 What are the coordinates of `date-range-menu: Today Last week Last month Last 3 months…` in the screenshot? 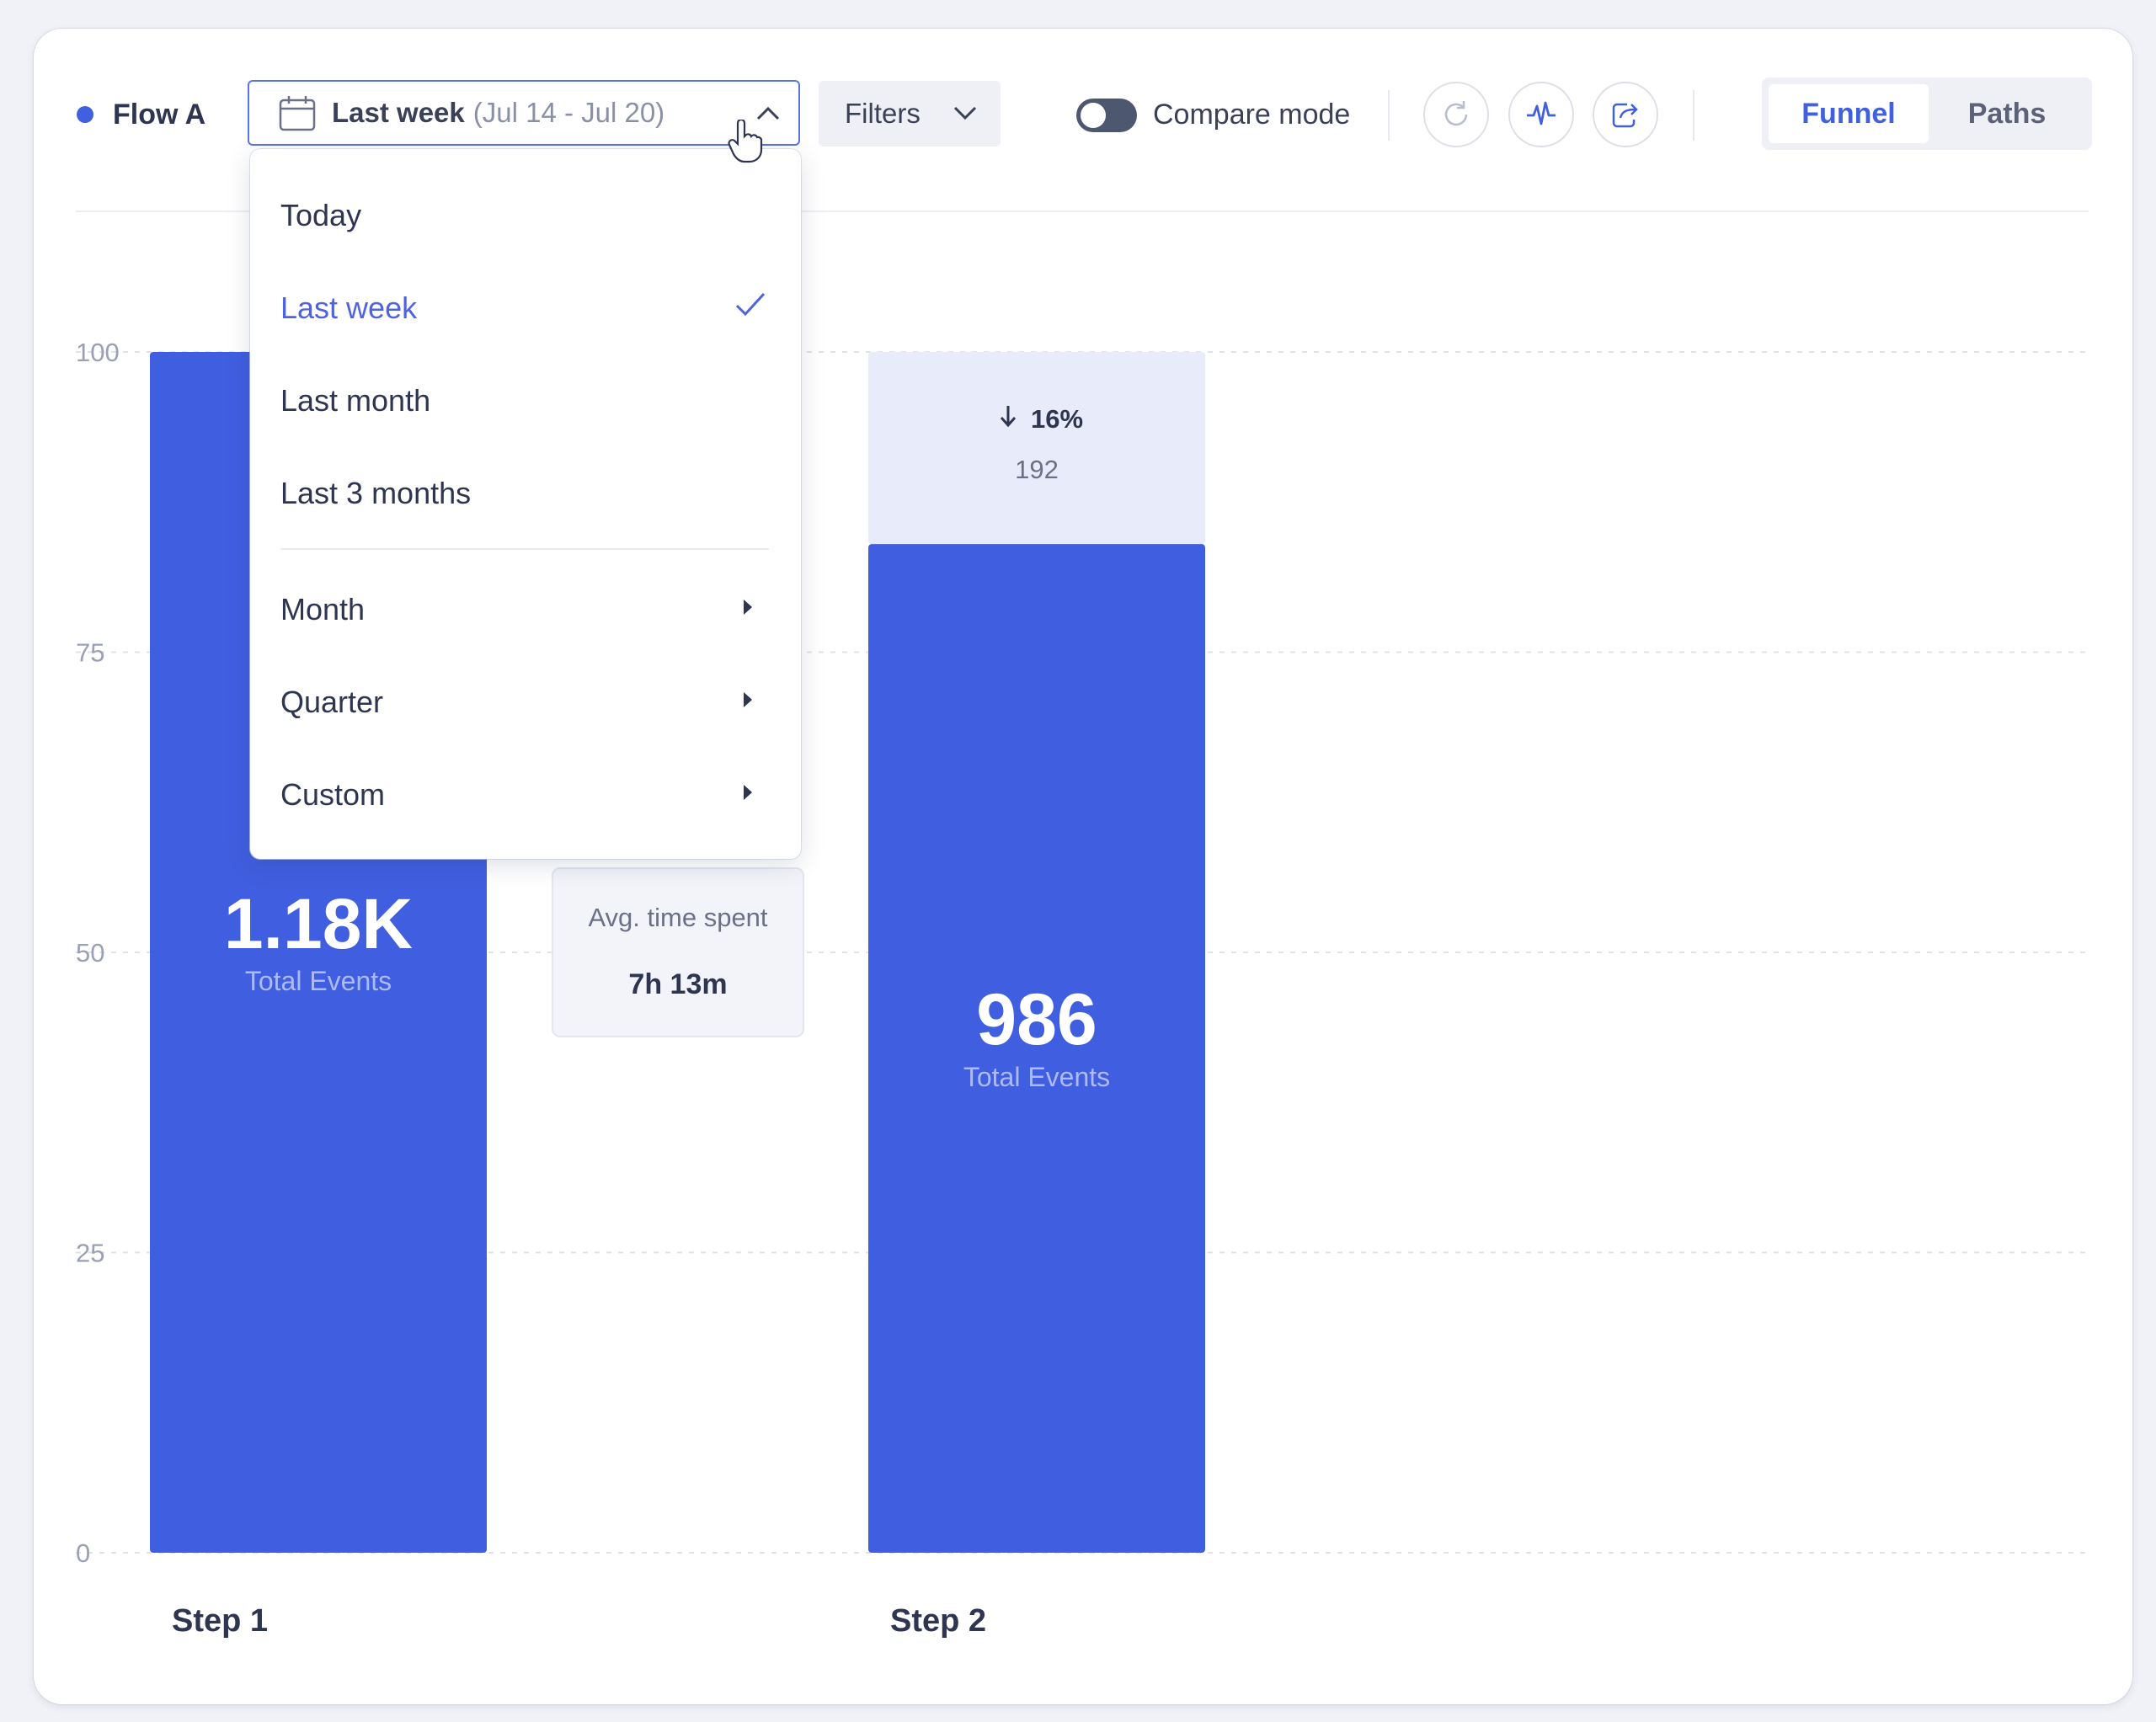 It's located at (525, 504).